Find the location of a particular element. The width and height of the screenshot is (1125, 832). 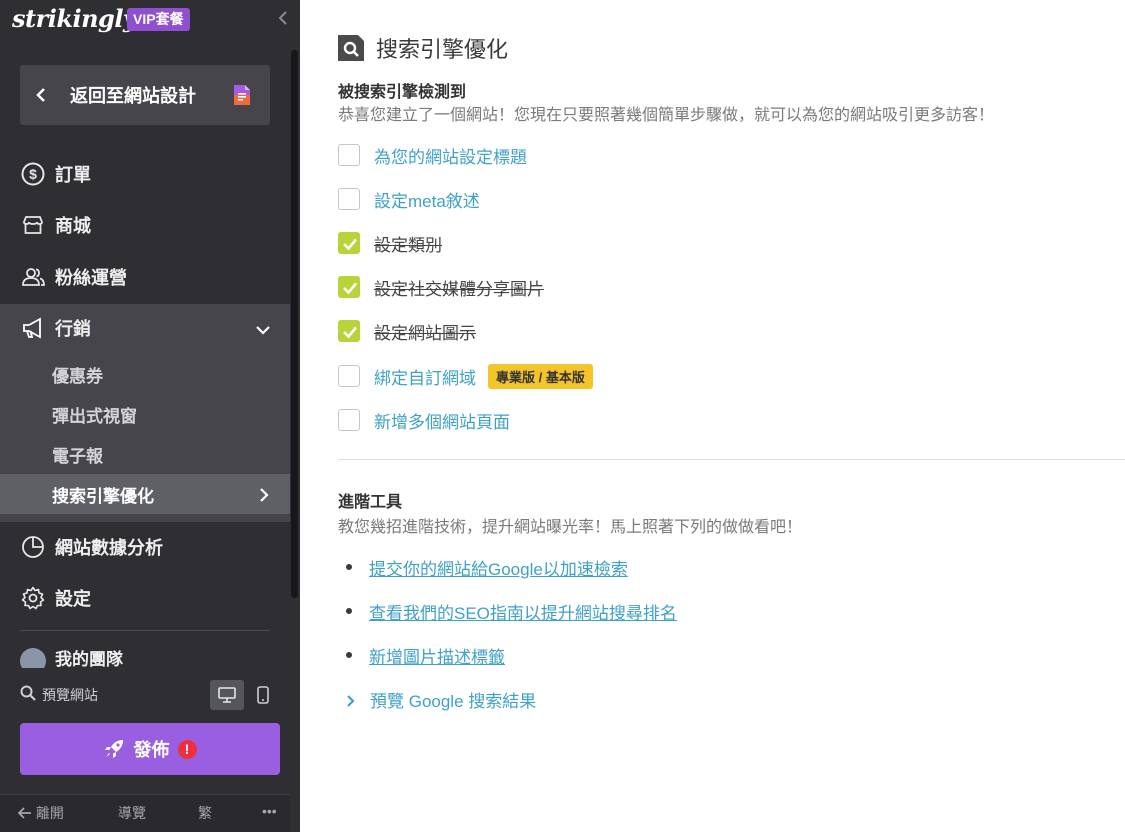

sidebar-item-seo: 搜索引擎優化 is located at coordinates (145, 494).